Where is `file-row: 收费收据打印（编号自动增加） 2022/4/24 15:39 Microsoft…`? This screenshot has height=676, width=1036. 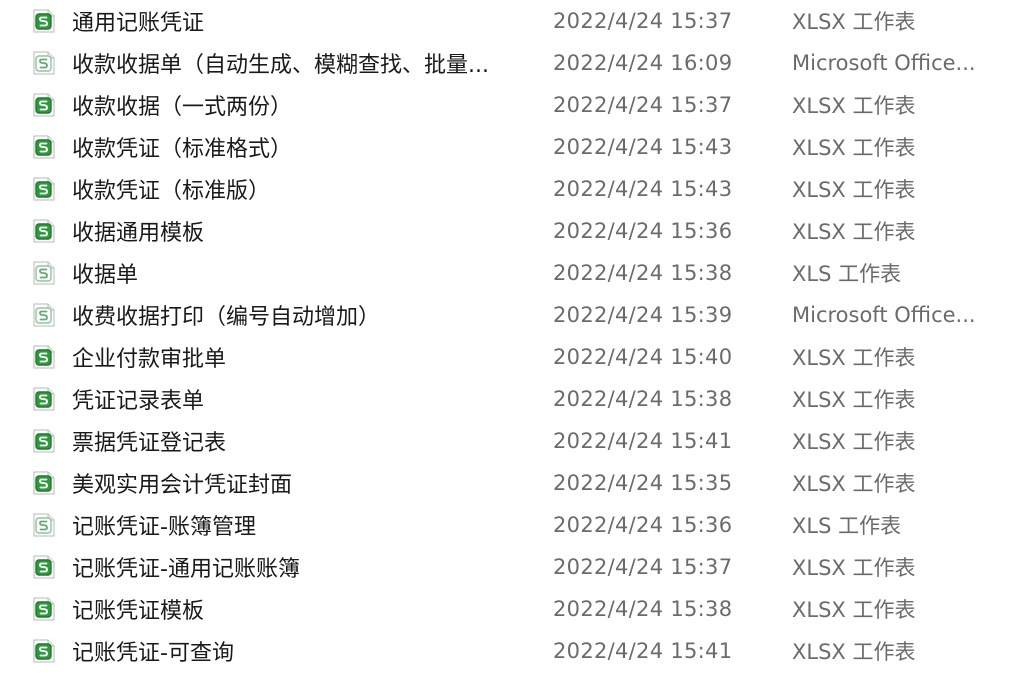
file-row: 收费收据打印（编号自动增加） 2022/4/24 15:39 Microsoft… is located at coordinates (518, 315).